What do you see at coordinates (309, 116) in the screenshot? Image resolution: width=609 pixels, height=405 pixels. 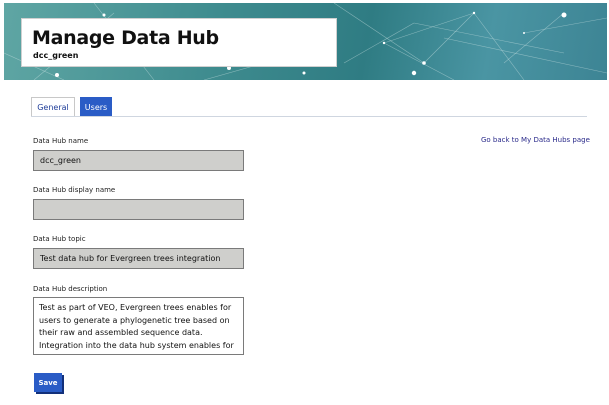 I see `tab-divider` at bounding box center [309, 116].